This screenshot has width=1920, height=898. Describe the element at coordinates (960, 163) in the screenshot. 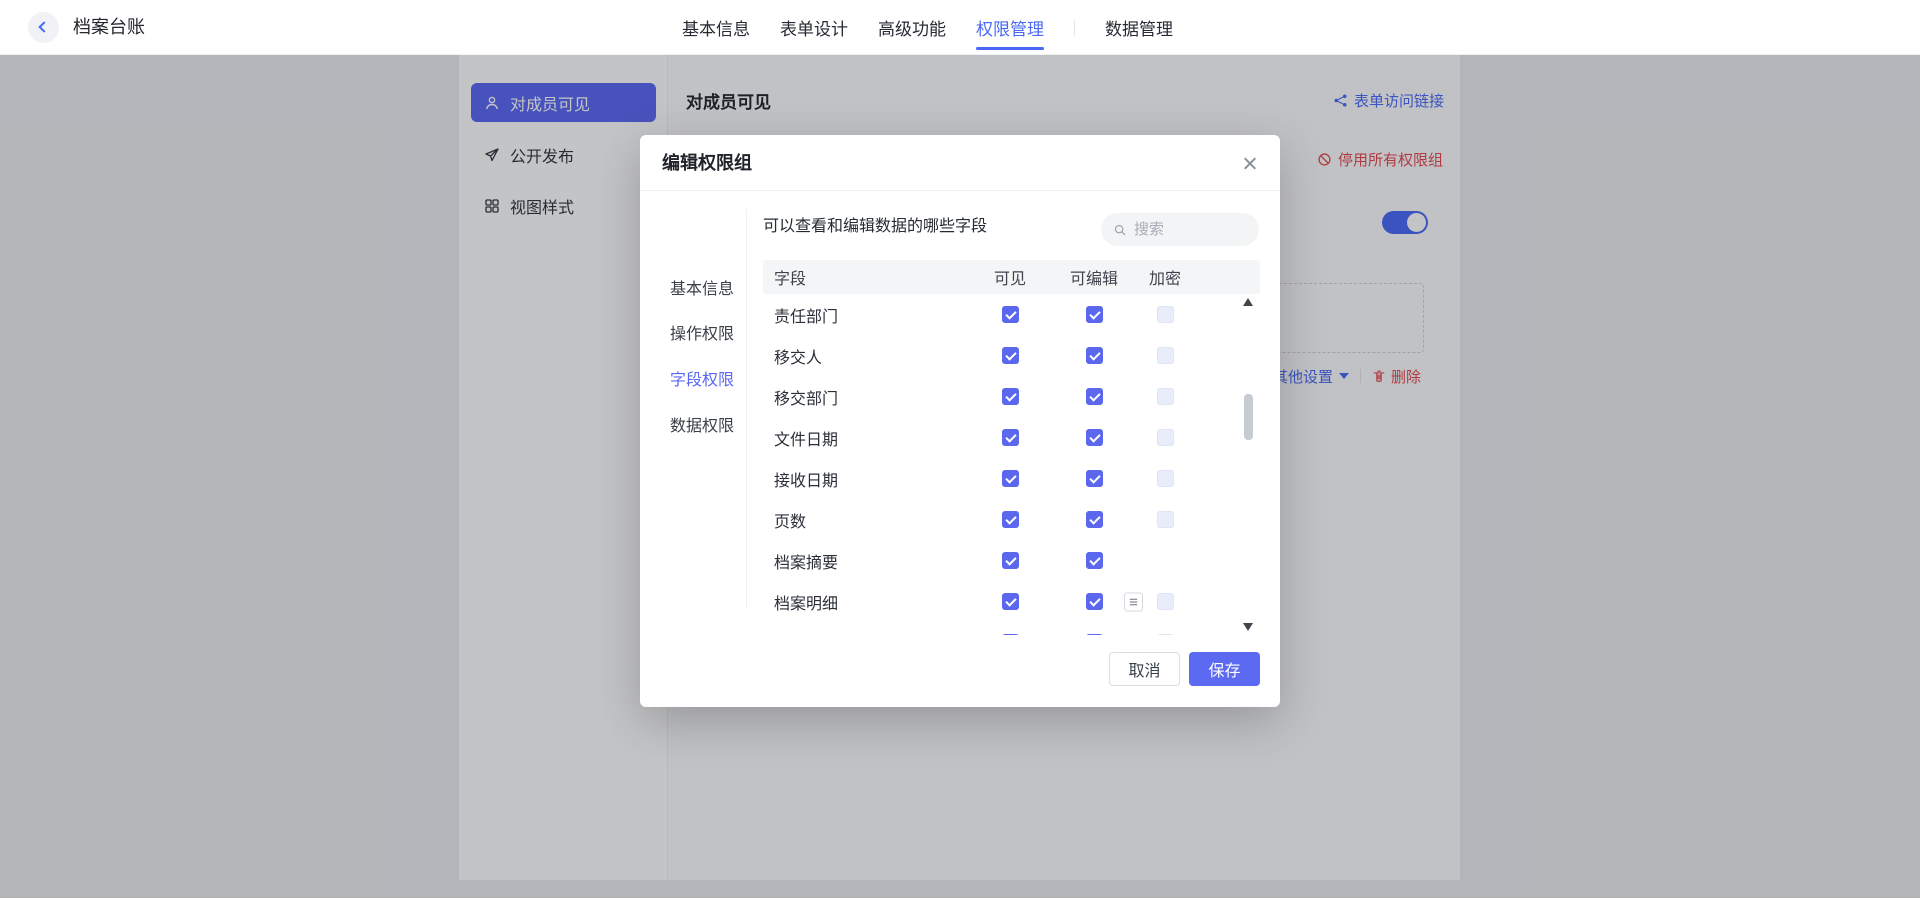

I see `modal-header: 编辑权限组` at that location.